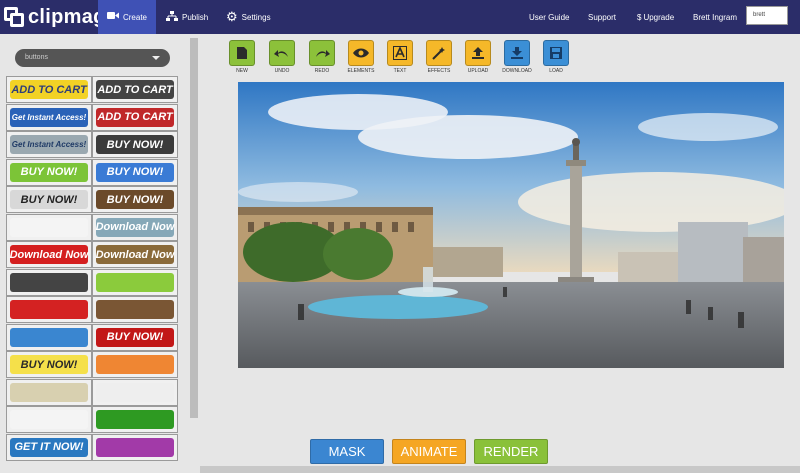  I want to click on mask-button: MASK, so click(347, 451).